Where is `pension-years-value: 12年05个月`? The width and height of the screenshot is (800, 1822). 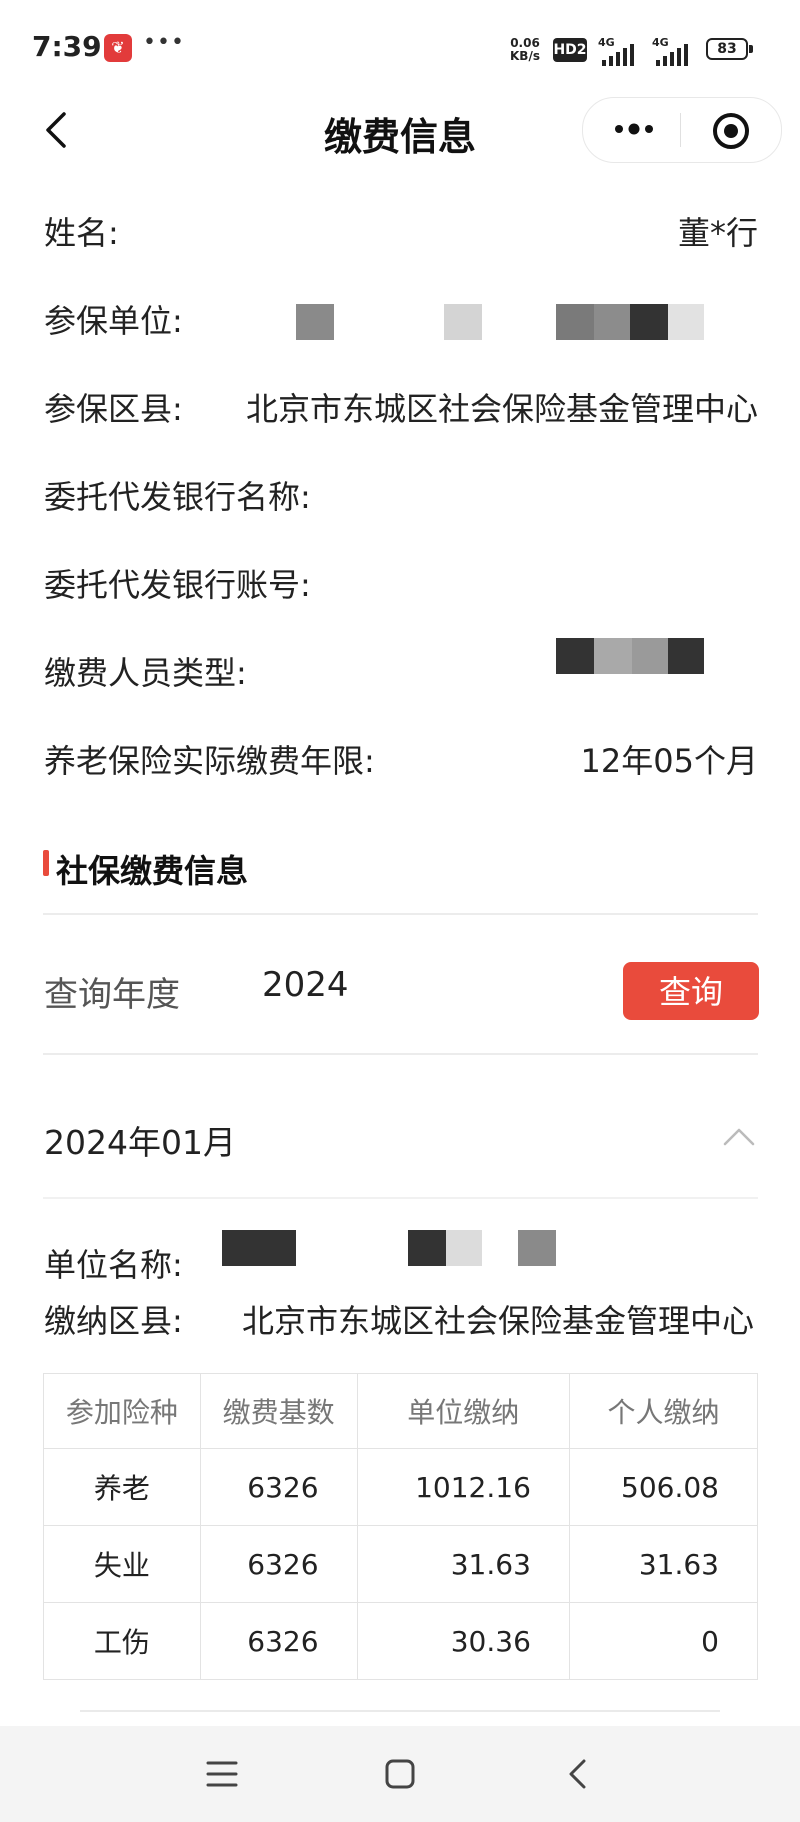
pension-years-value: 12年05个月 is located at coordinates (669, 761).